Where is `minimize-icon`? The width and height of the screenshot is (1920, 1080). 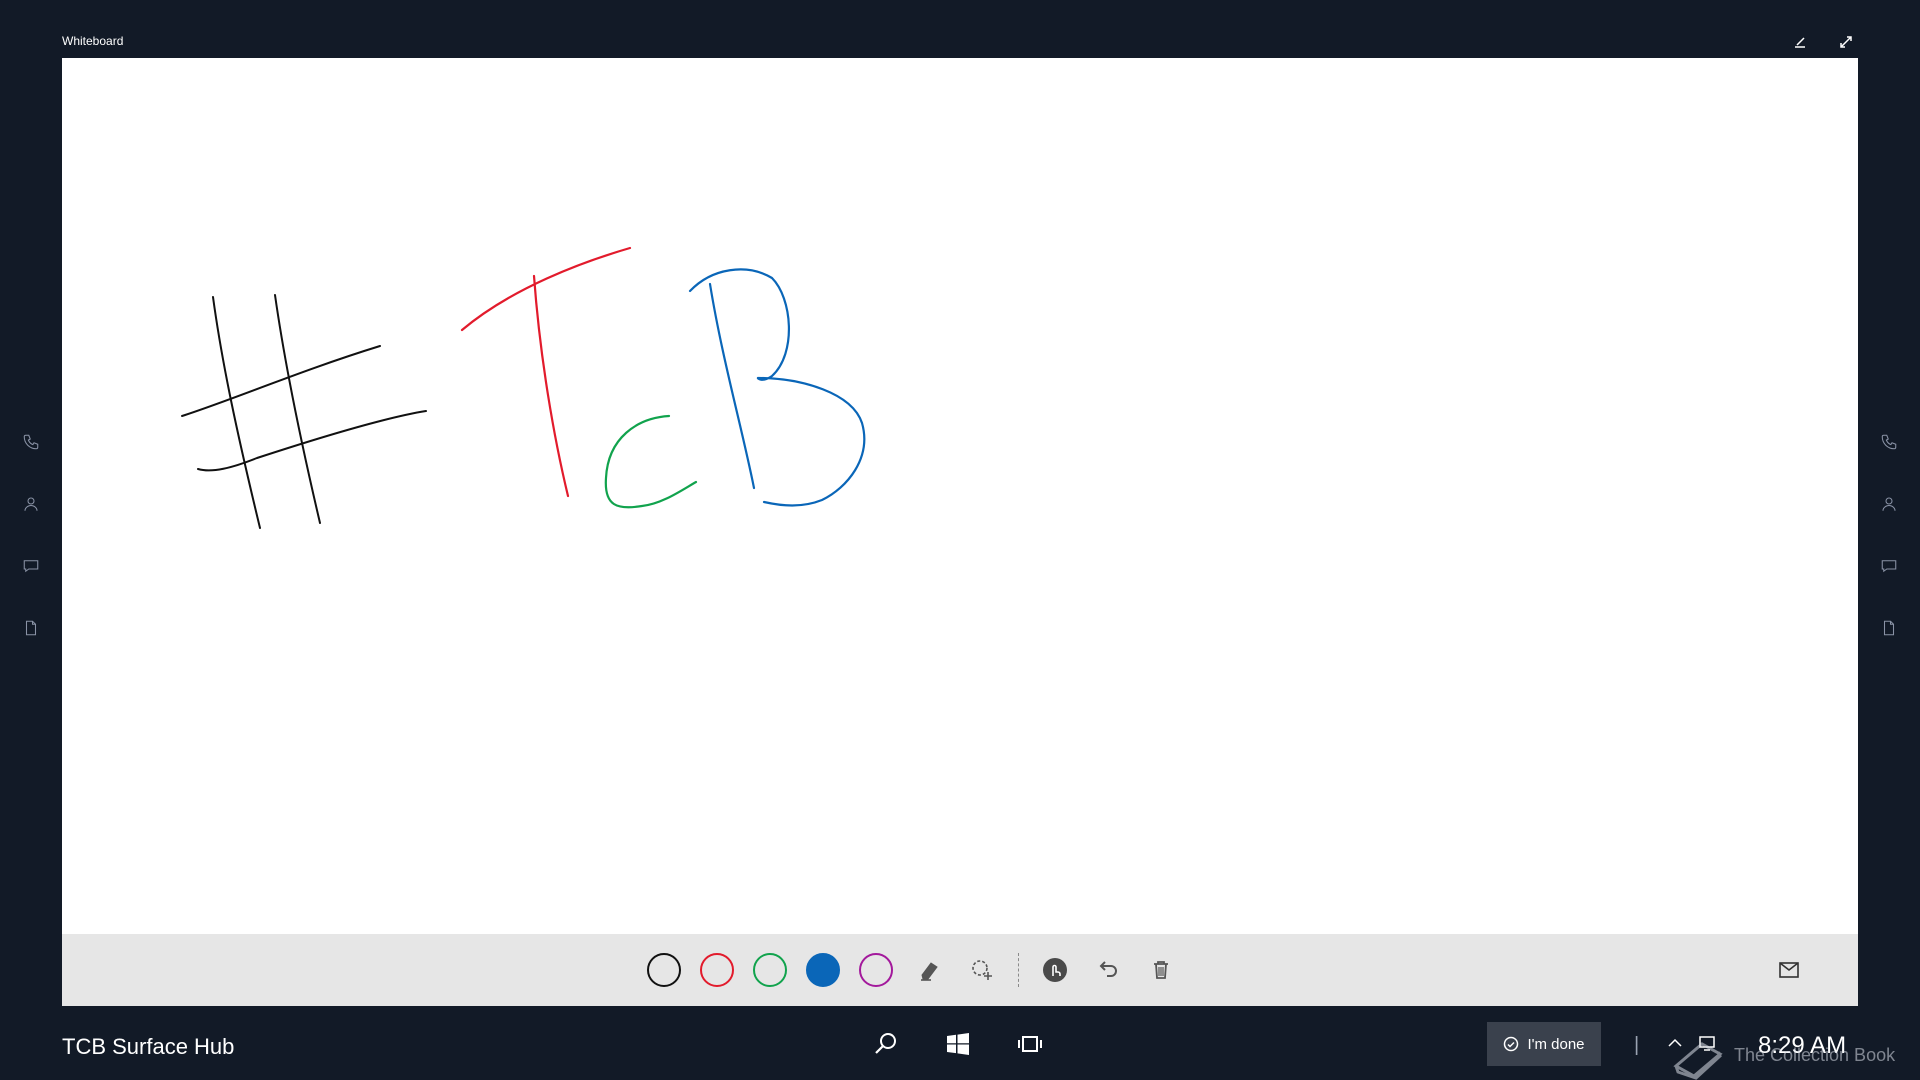
minimize-icon is located at coordinates (1800, 42).